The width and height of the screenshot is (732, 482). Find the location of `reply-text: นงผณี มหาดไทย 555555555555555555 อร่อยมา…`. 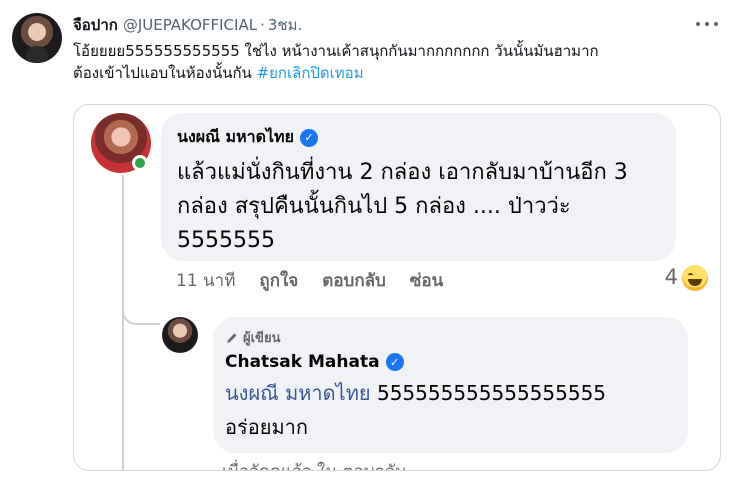

reply-text: นงผณี มหาดไทย 555555555555555555 อร่อยมา… is located at coordinates (450, 410).